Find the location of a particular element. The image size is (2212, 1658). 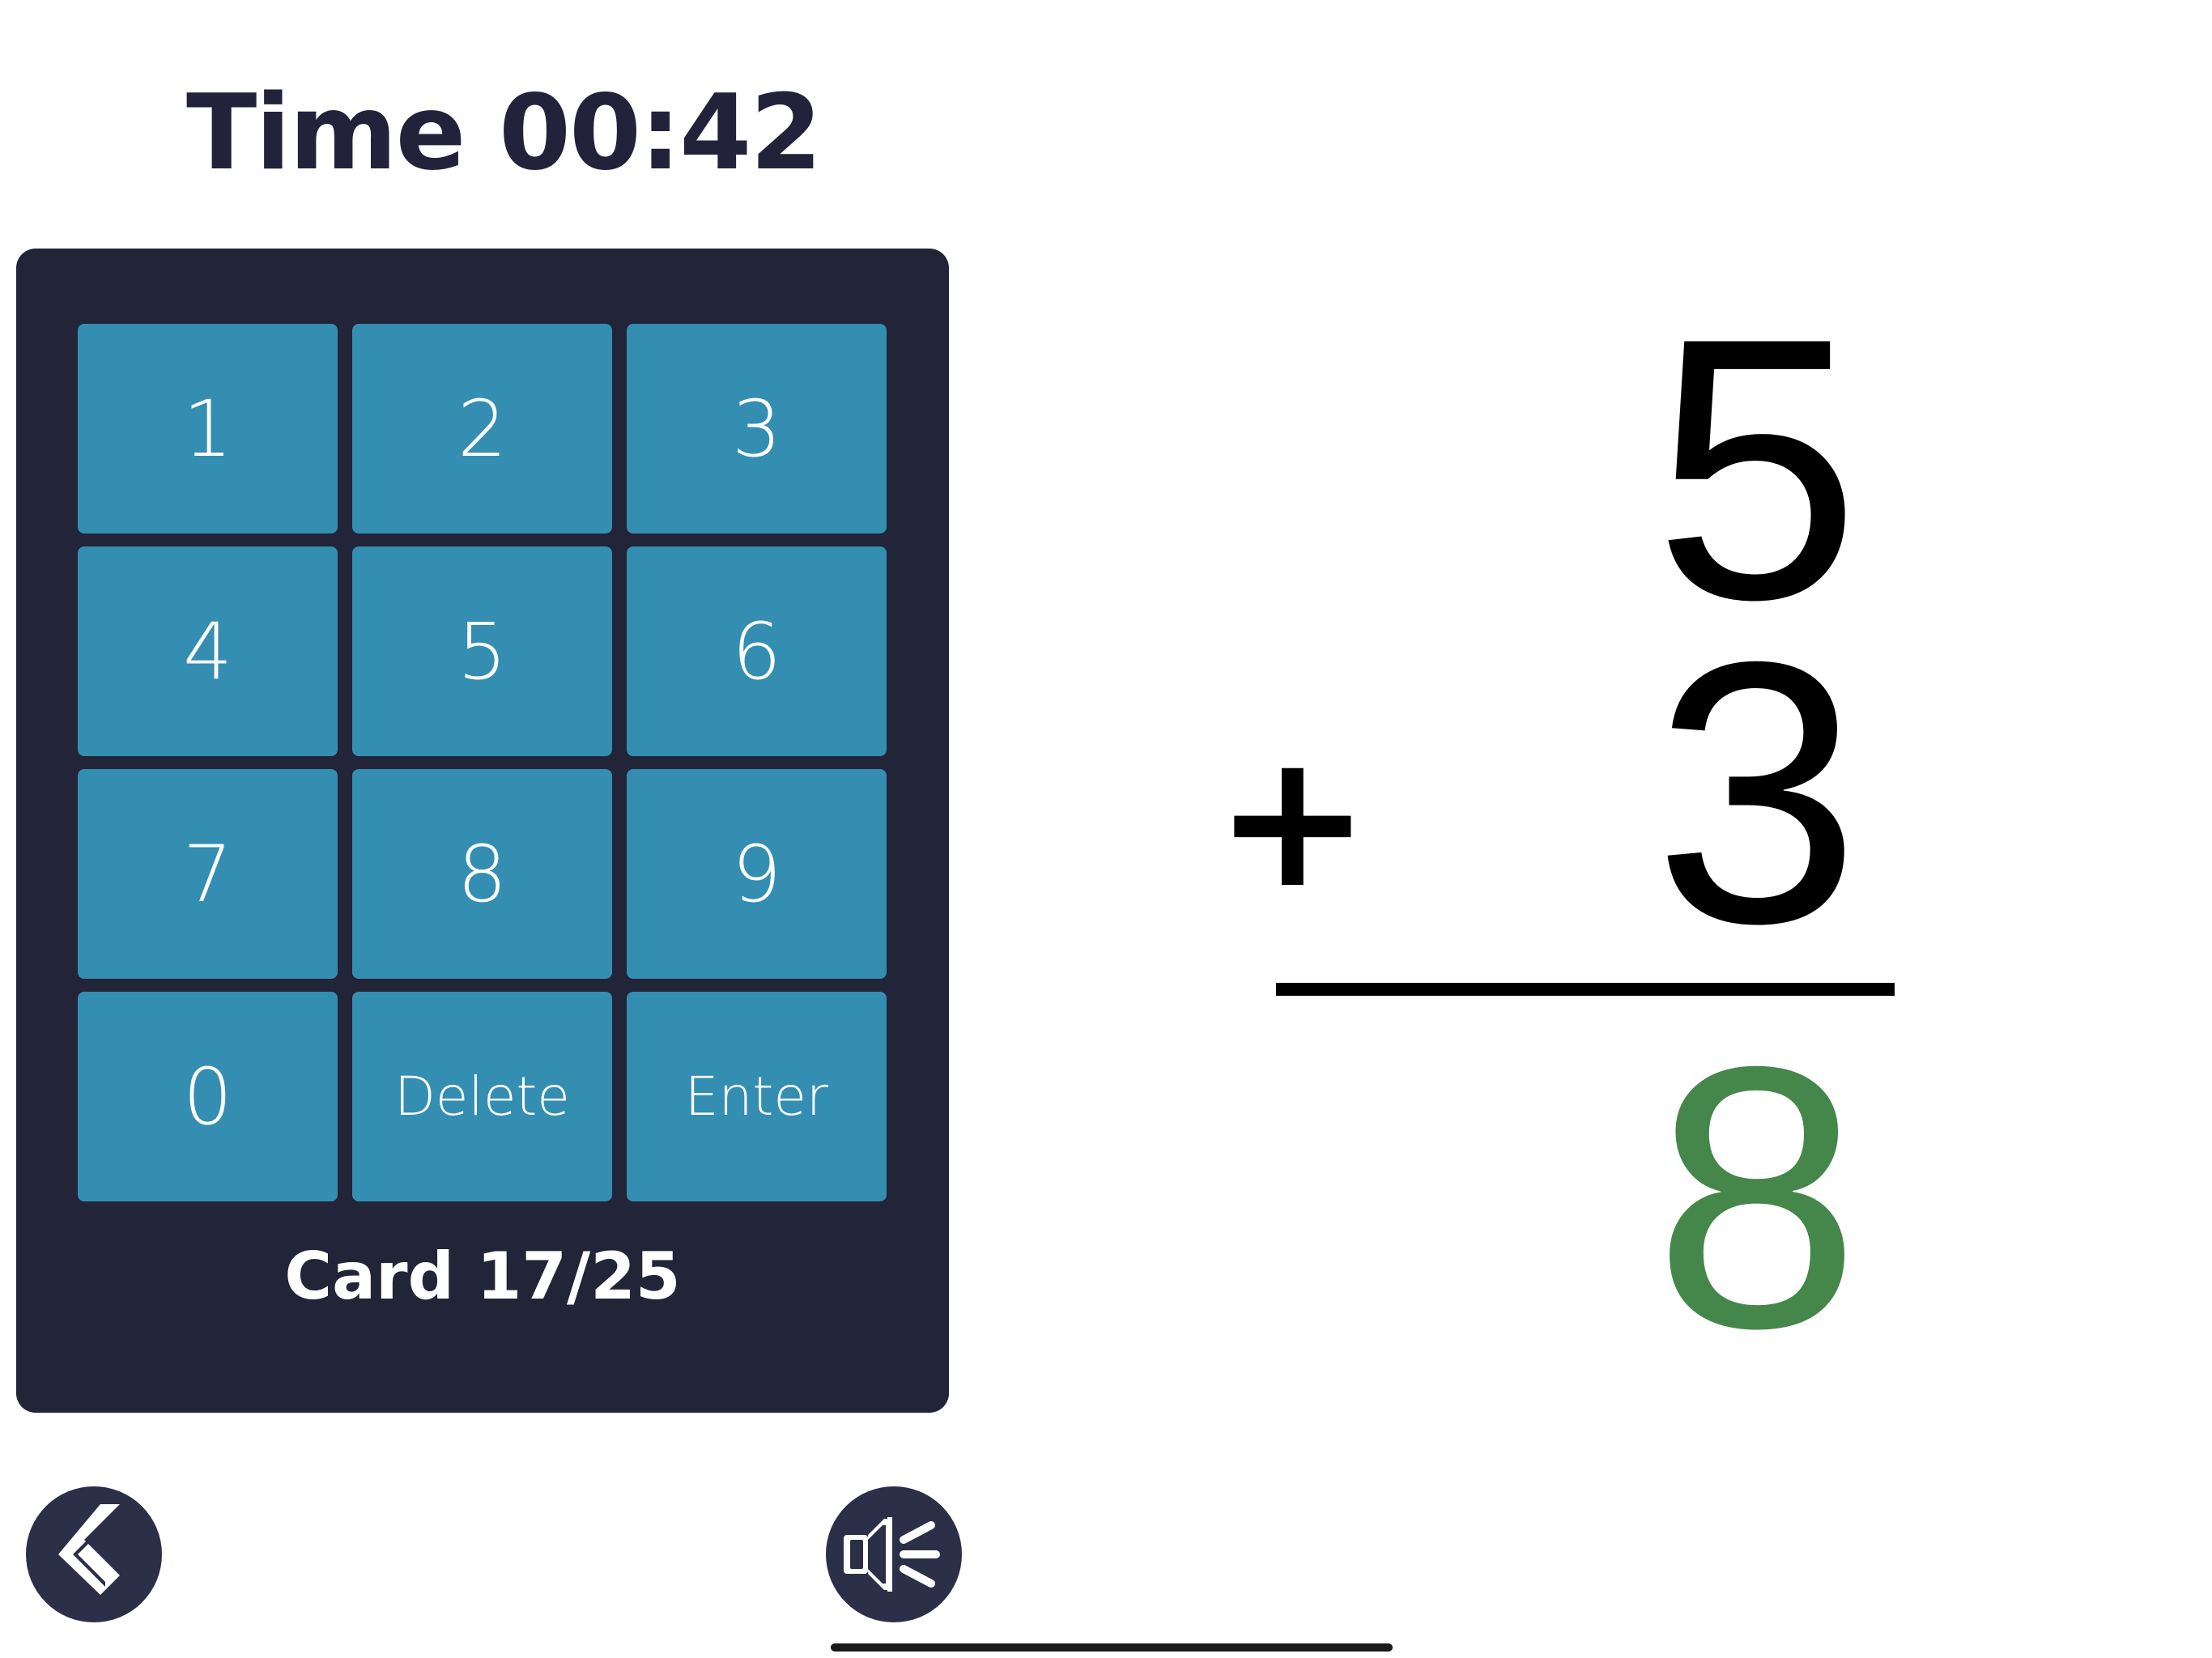

speaker-icon is located at coordinates (892, 1554).